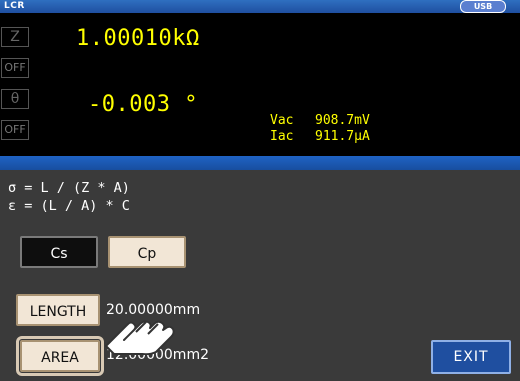 The width and height of the screenshot is (520, 381). What do you see at coordinates (471, 357) in the screenshot?
I see `exit-button: EXIT` at bounding box center [471, 357].